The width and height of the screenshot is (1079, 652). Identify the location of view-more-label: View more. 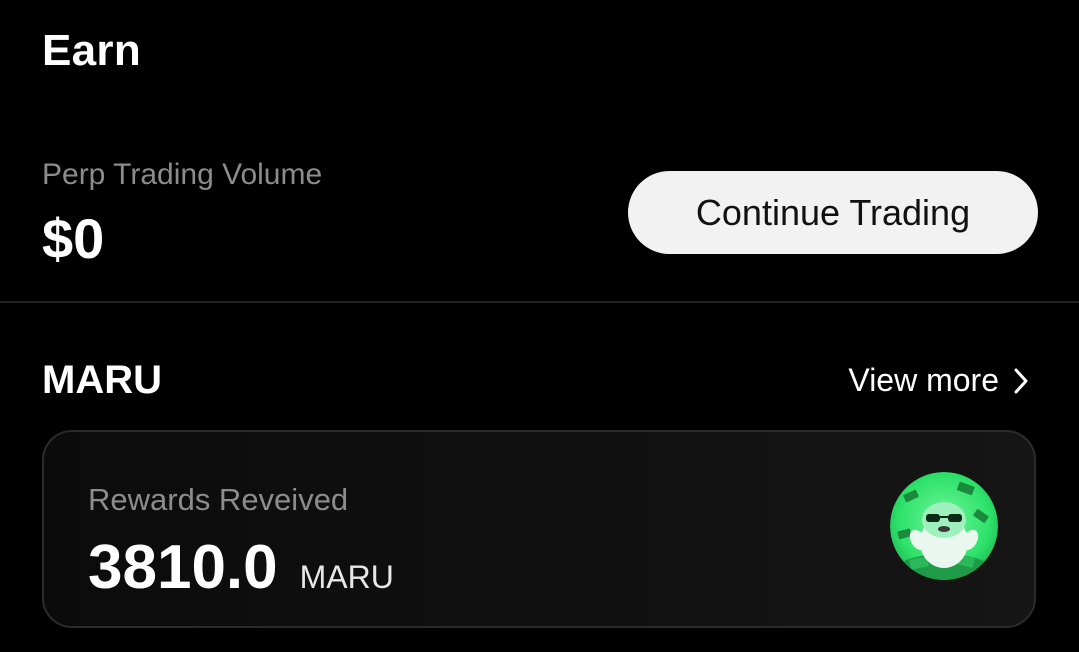
(923, 380).